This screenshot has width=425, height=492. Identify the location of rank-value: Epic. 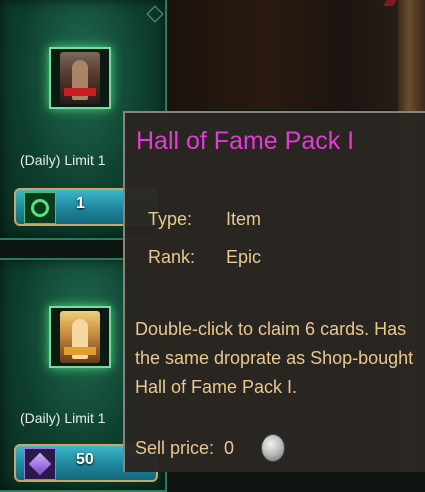
(244, 257).